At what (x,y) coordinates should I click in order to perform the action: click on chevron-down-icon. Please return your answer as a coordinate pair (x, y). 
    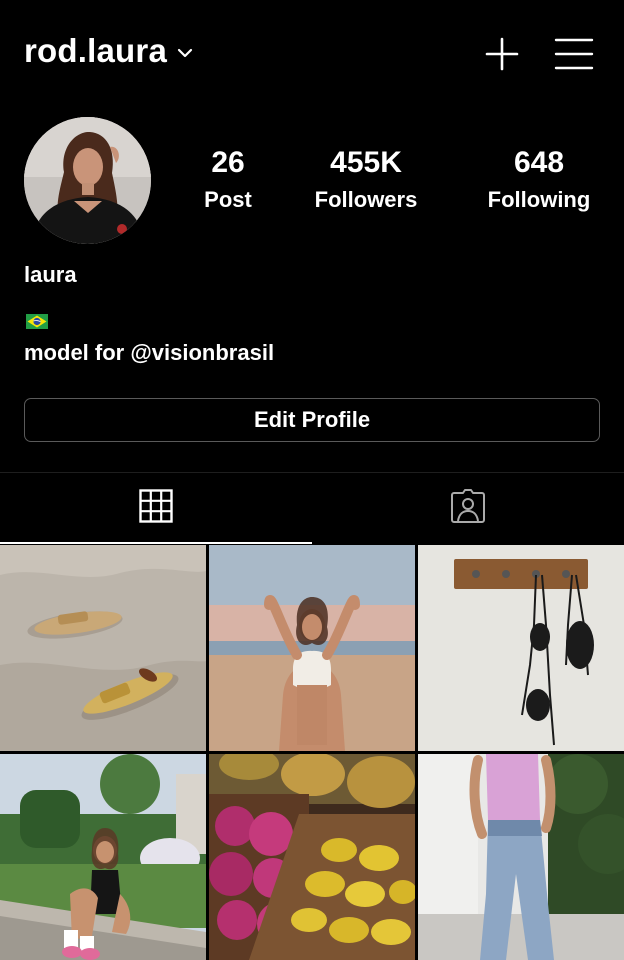
    Looking at the image, I should click on (185, 53).